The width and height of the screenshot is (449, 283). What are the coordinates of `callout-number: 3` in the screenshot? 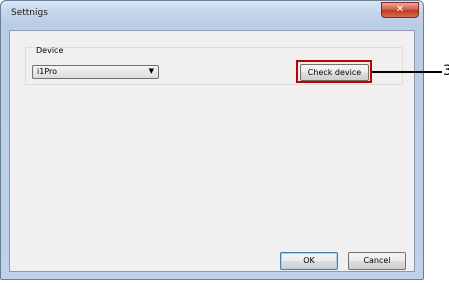 It's located at (446, 71).